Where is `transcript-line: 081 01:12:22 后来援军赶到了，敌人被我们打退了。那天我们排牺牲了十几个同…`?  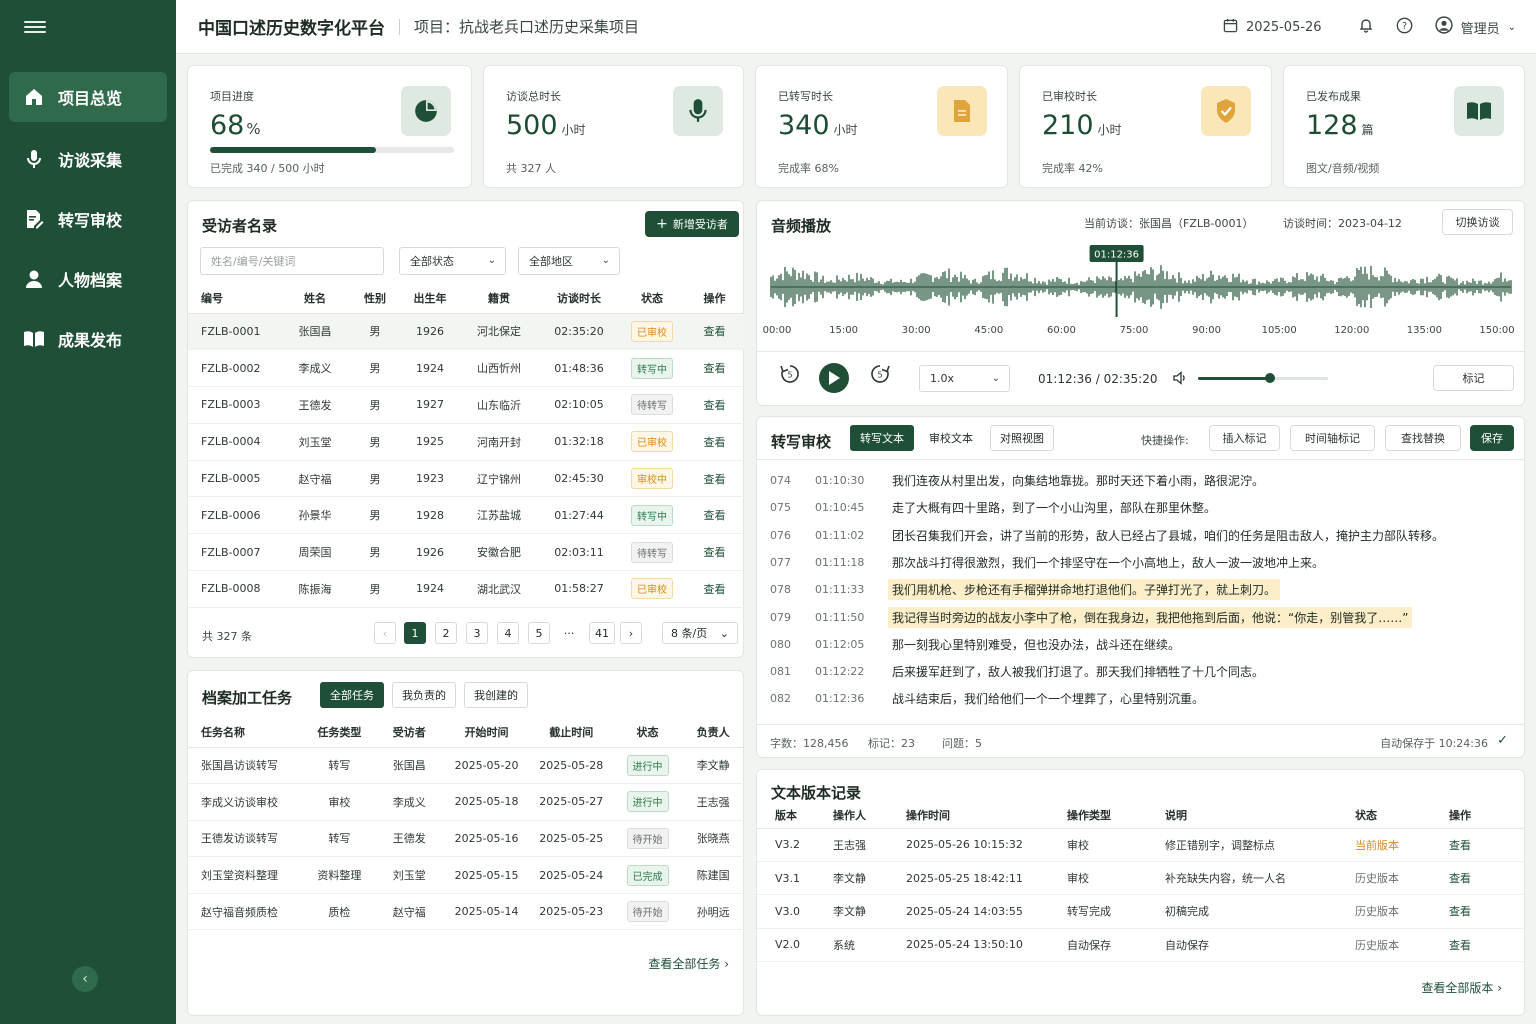
transcript-line: 081 01:12:22 后来援军赶到了，敌人被我们打退了。那天我们排牺牲了十几个同… is located at coordinates (1019, 671).